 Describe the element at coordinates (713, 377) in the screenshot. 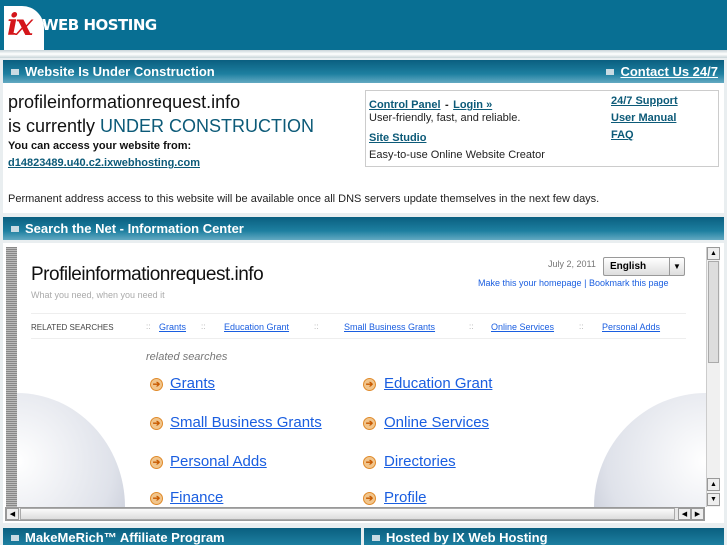

I see `vertical-scrollbar: ▲ ▲ ▼` at that location.